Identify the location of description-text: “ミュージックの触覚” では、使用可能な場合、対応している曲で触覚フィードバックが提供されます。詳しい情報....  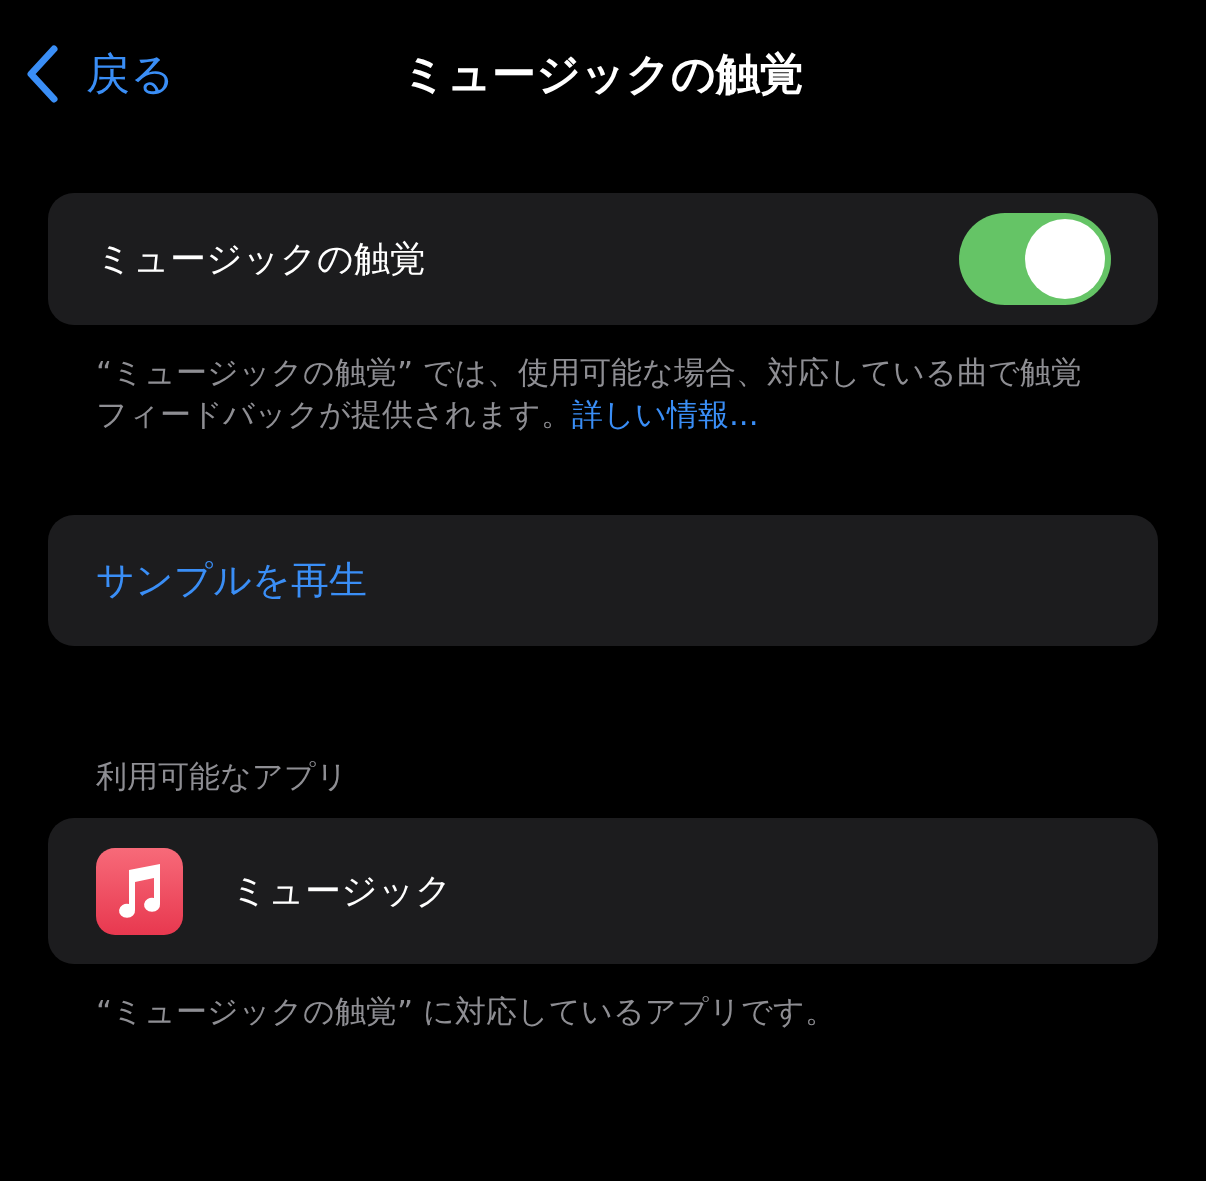
(589, 393).